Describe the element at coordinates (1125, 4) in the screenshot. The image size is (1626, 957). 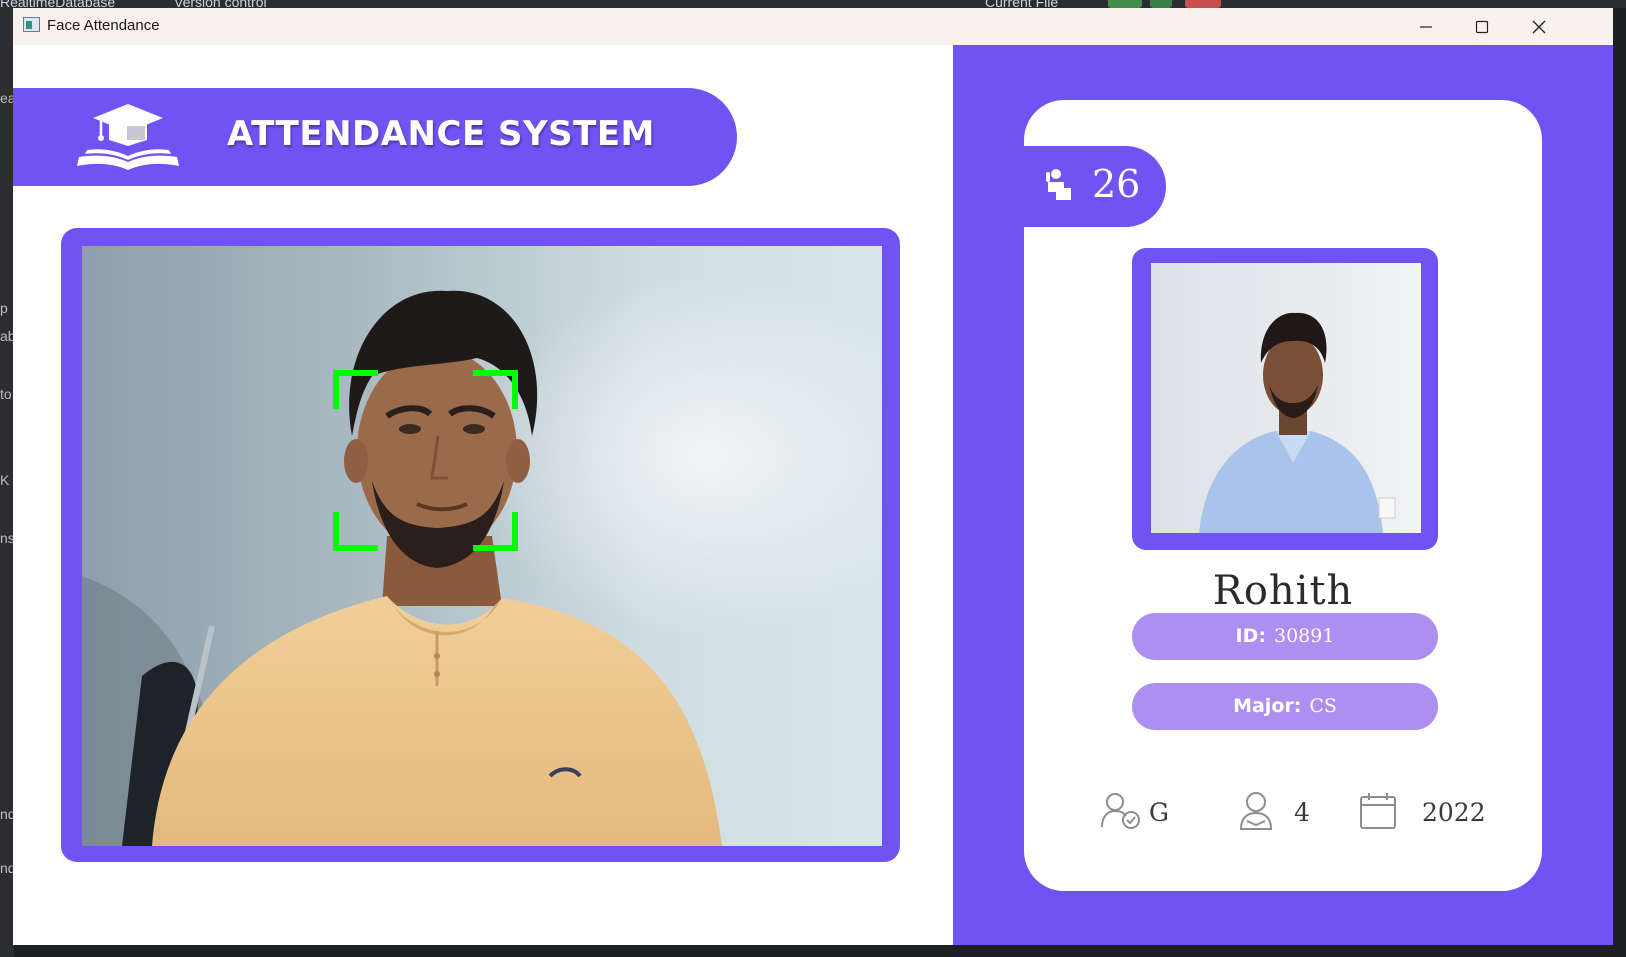
I see `ide-run-button` at that location.